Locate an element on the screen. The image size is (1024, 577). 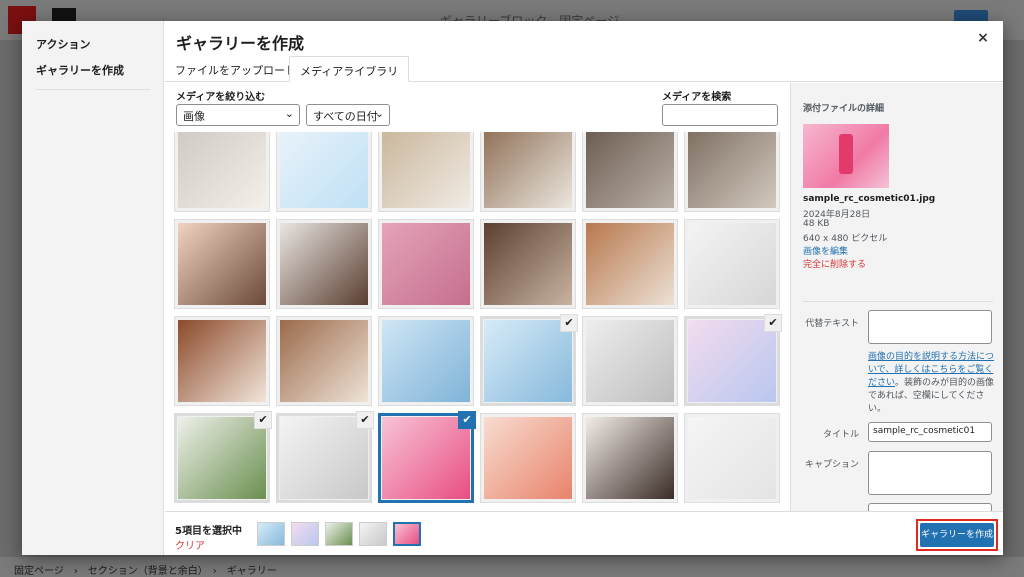
search-input is located at coordinates (720, 115).